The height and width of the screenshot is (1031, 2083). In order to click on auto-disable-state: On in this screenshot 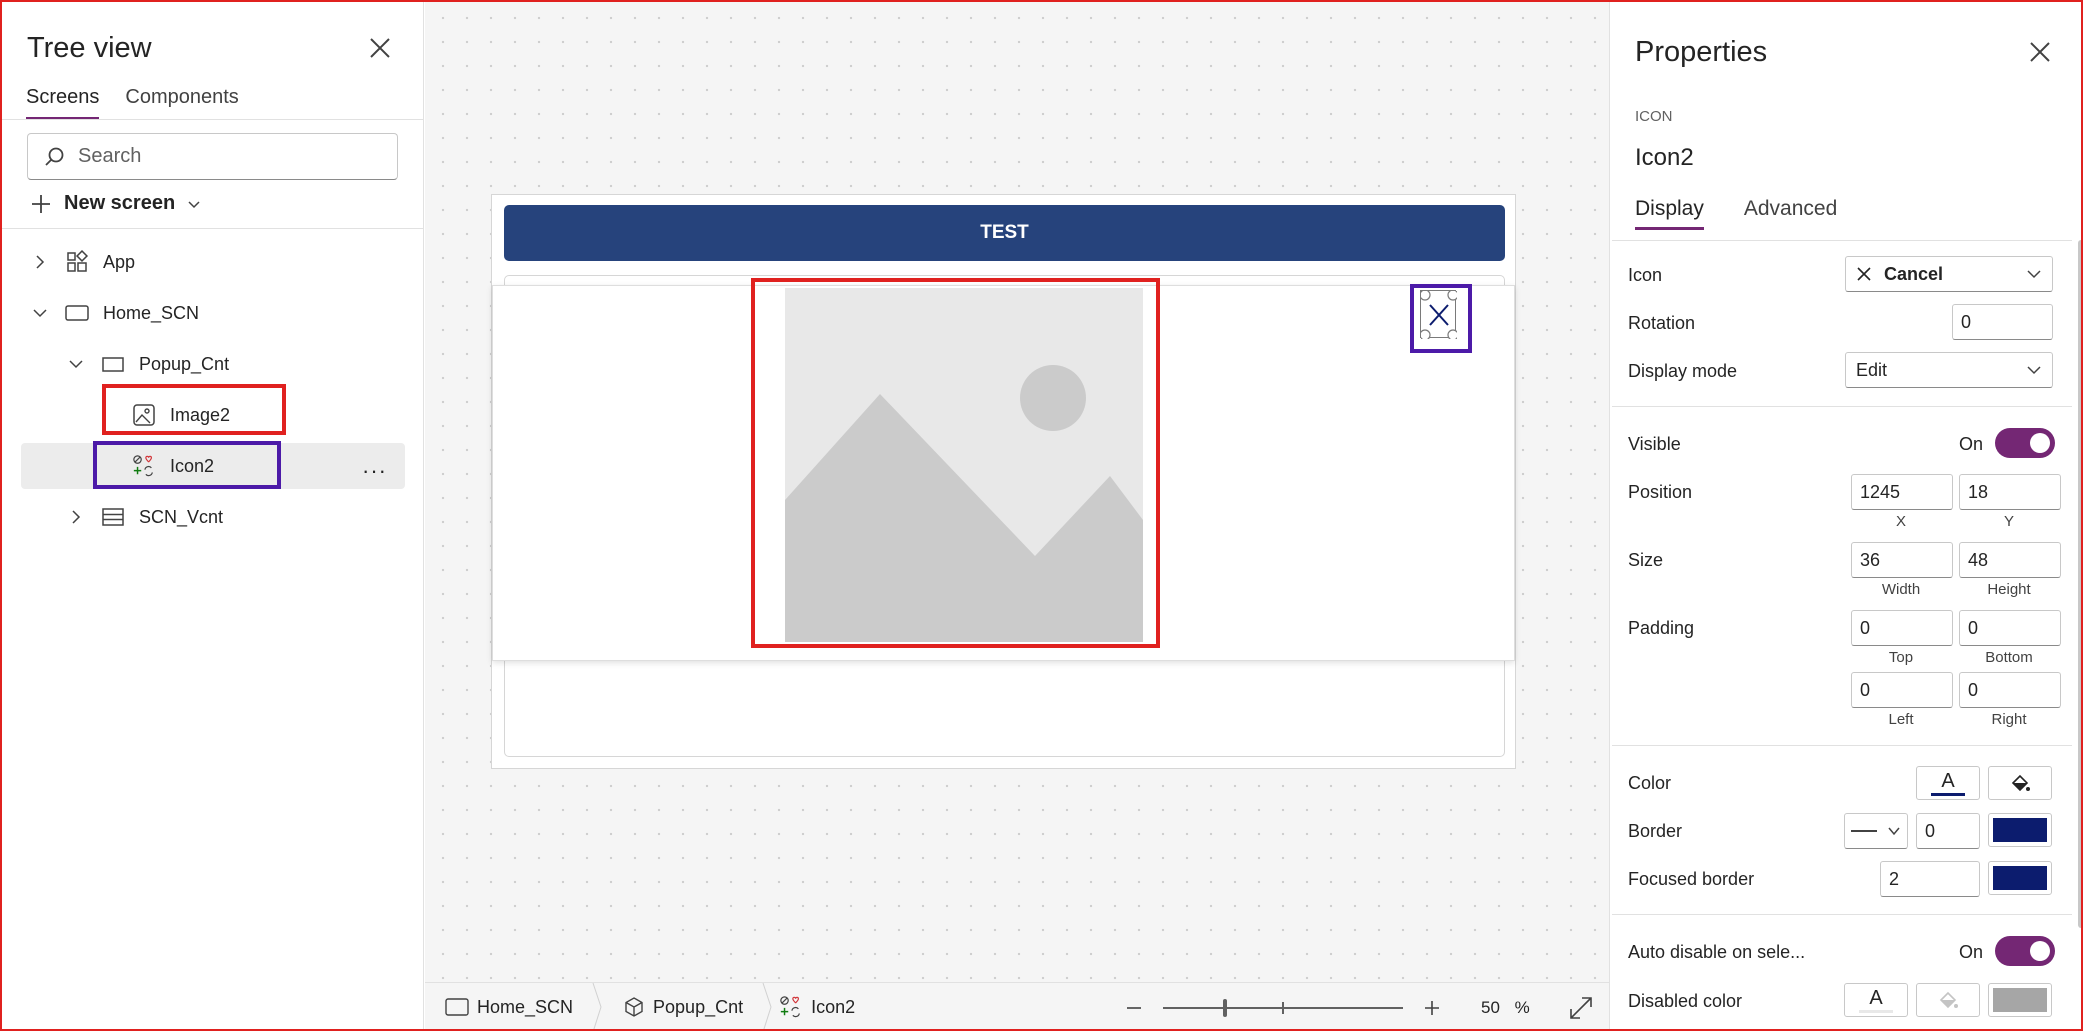, I will do `click(1971, 952)`.